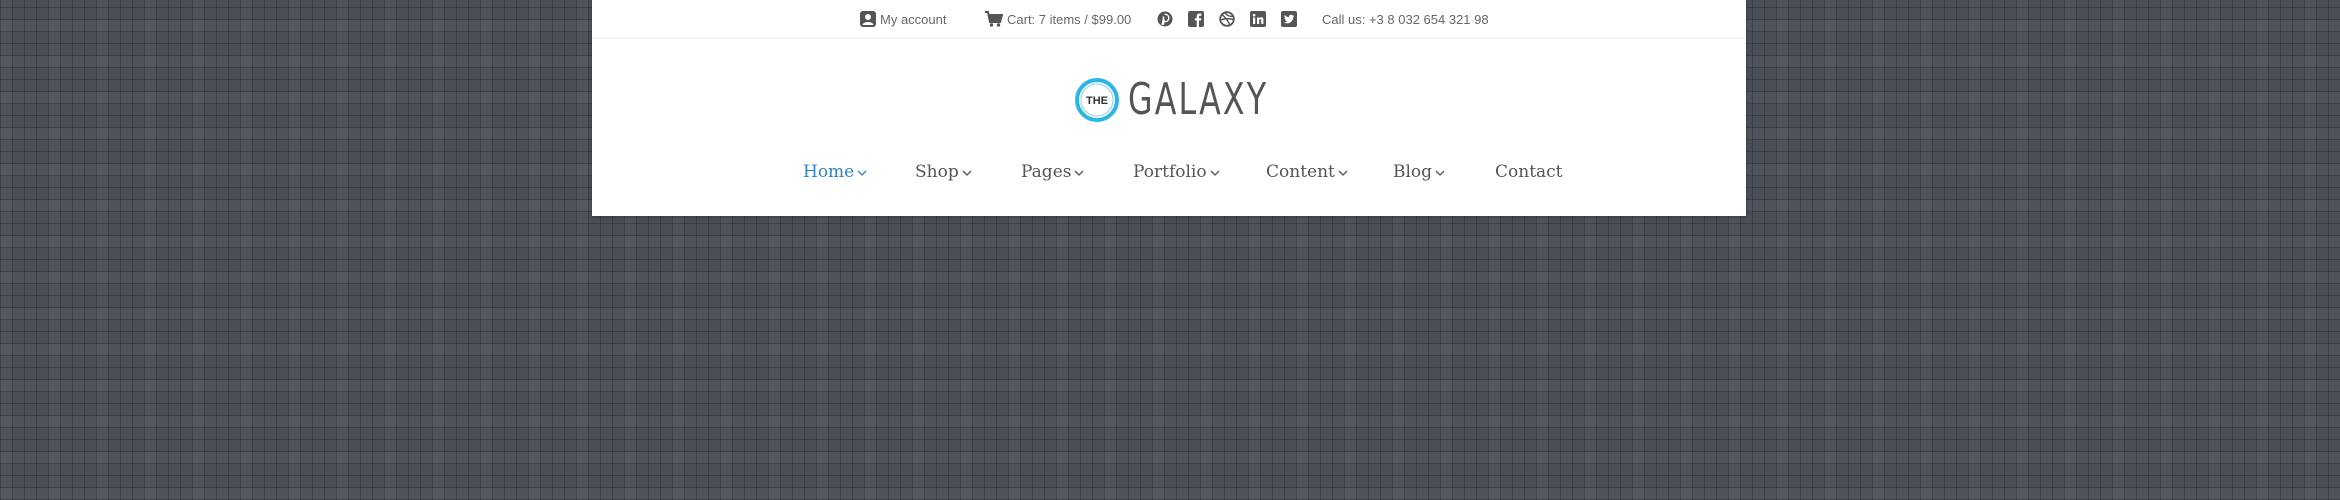 The width and height of the screenshot is (2340, 500). What do you see at coordinates (1413, 172) in the screenshot?
I see `nav-blog-label: Blog` at bounding box center [1413, 172].